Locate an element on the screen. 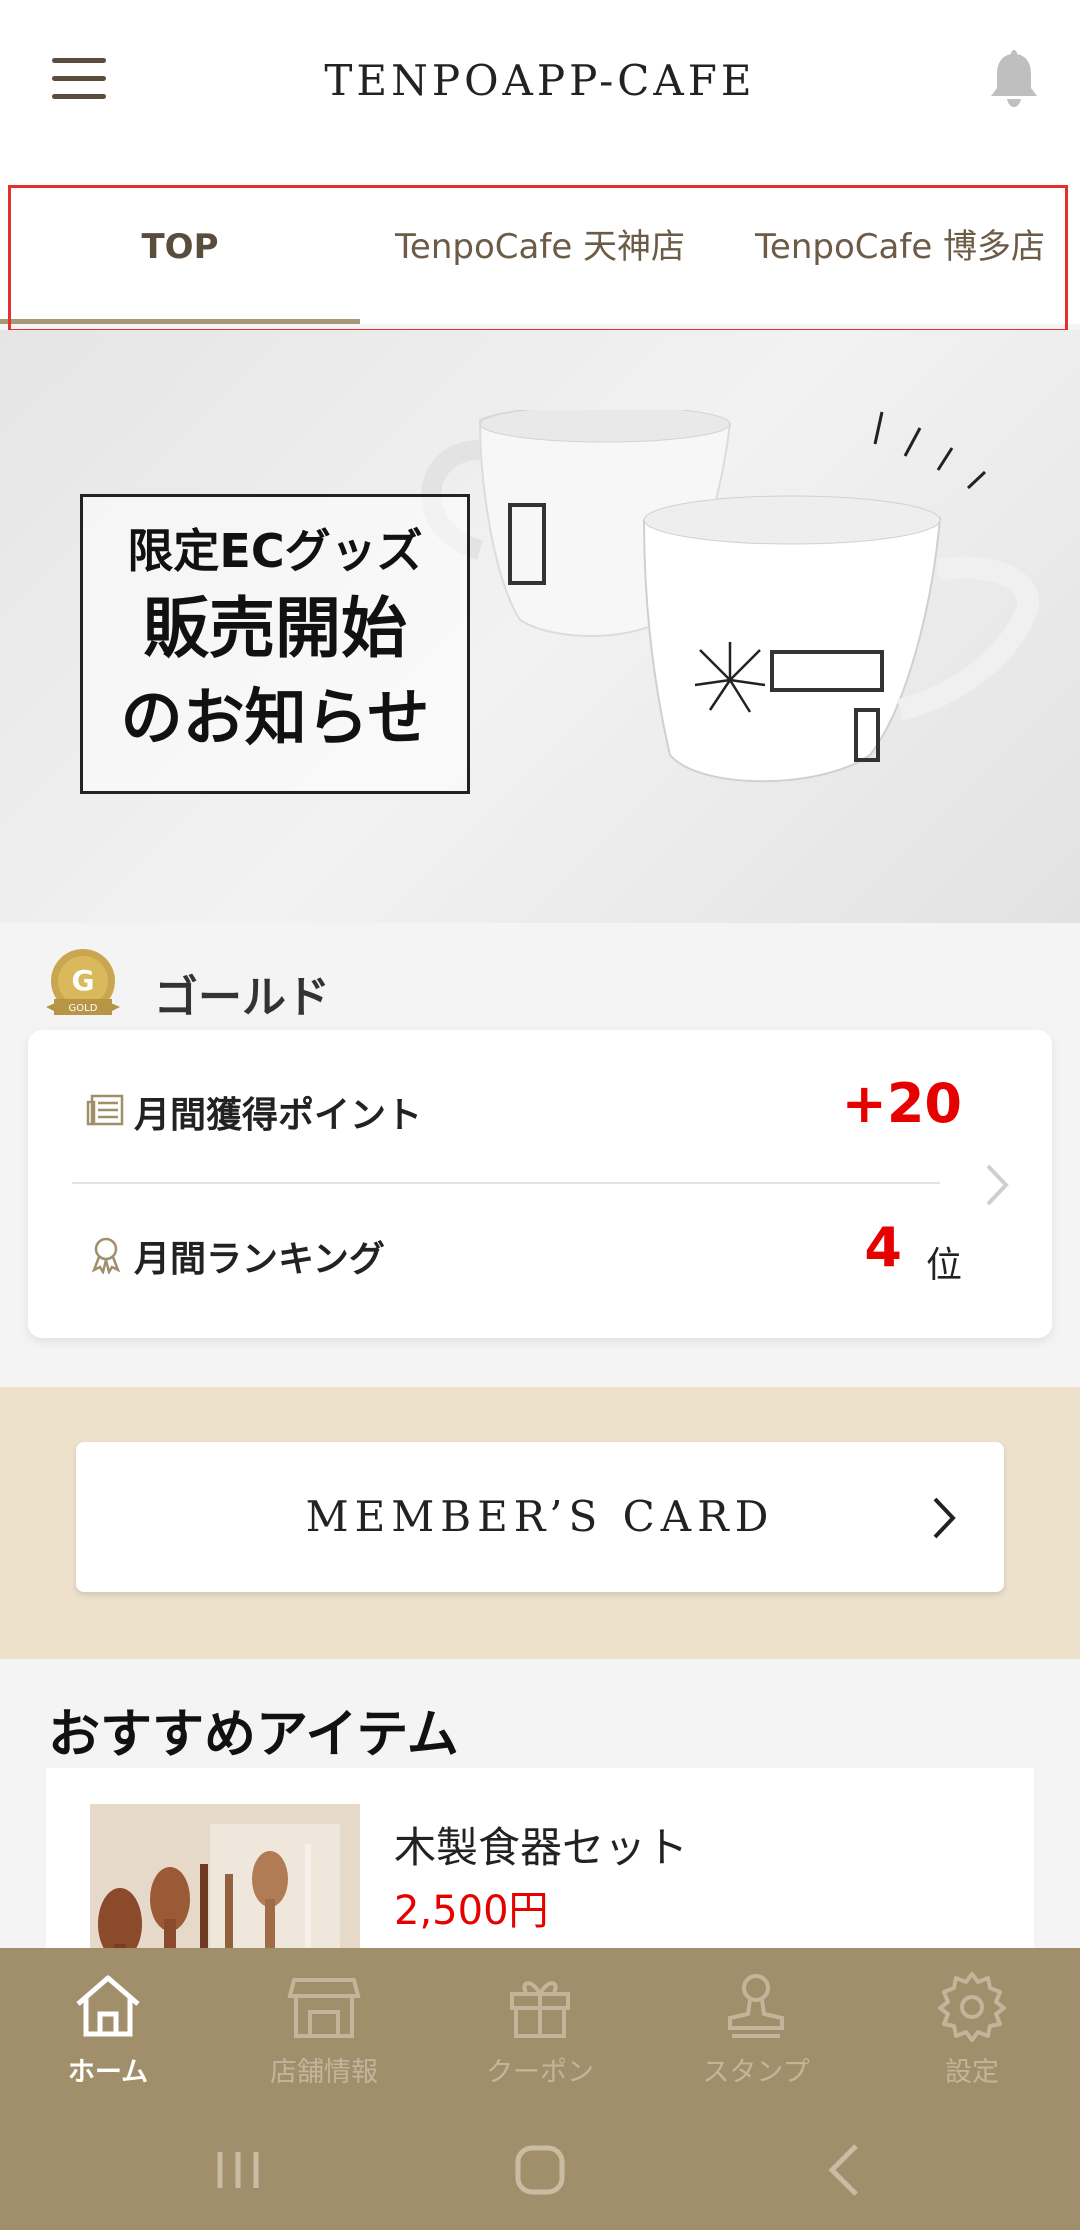 This screenshot has width=1080, height=2230. svg-text: G is located at coordinates (83, 980).